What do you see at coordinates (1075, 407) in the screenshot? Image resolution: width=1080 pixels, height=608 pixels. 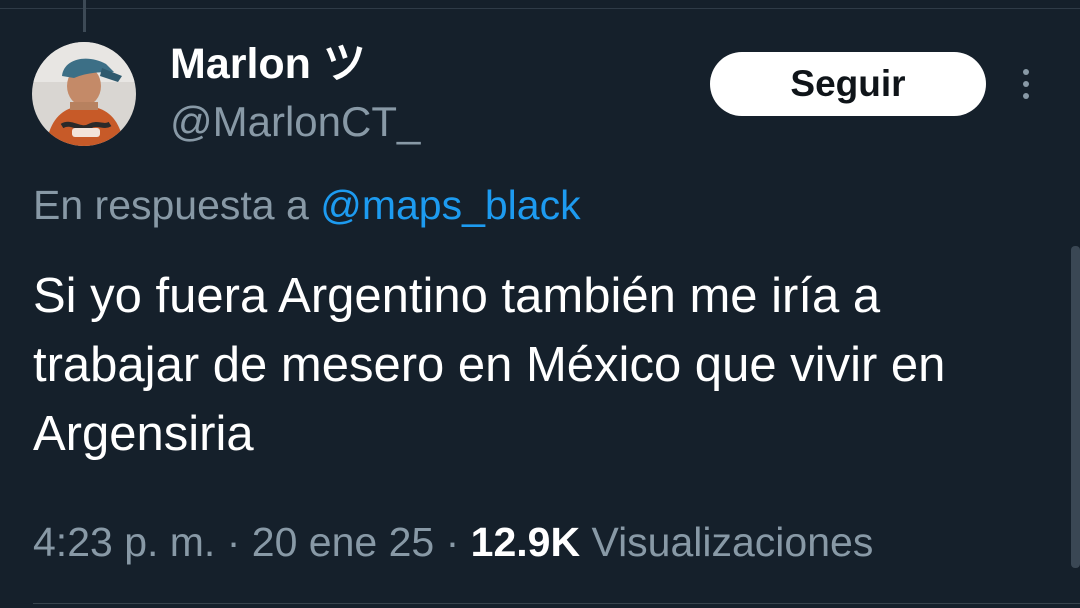 I see `scrollbar` at bounding box center [1075, 407].